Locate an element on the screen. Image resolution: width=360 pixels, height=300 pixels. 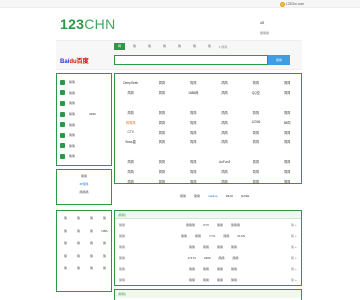
sidebar-item-extra: 4399 is located at coordinates (92, 114).